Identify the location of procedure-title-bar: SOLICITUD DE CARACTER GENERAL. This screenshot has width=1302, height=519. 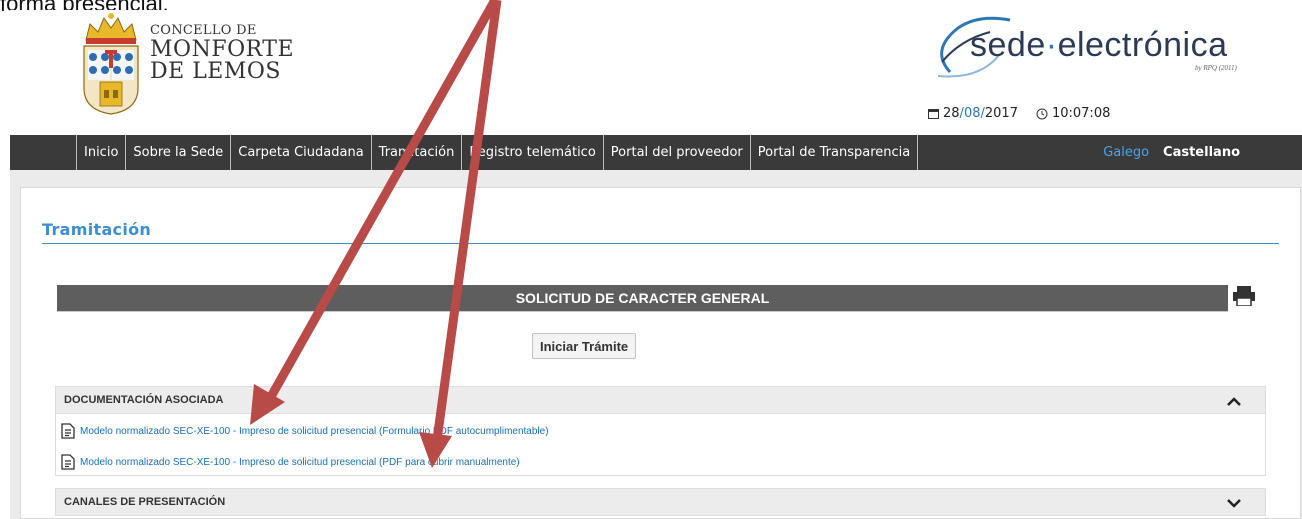
(642, 298).